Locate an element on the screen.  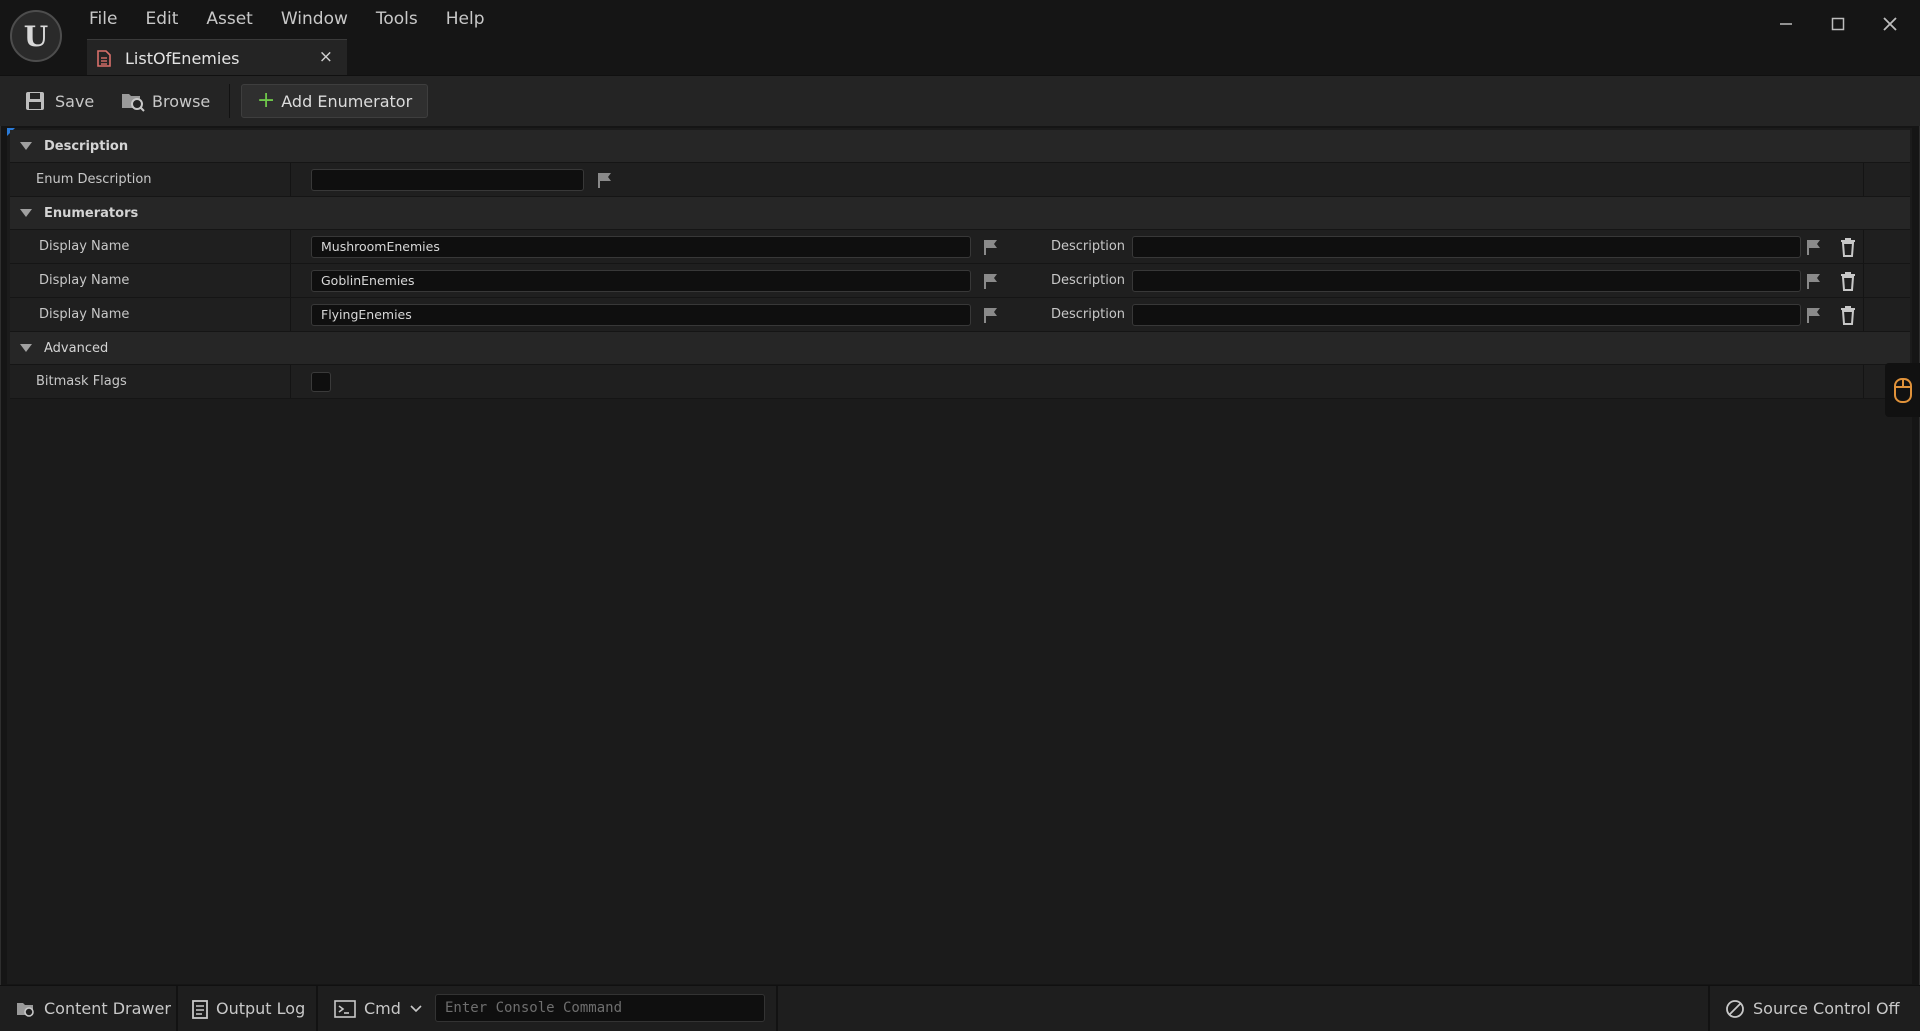
enum-asset-icon is located at coordinates (104, 58).